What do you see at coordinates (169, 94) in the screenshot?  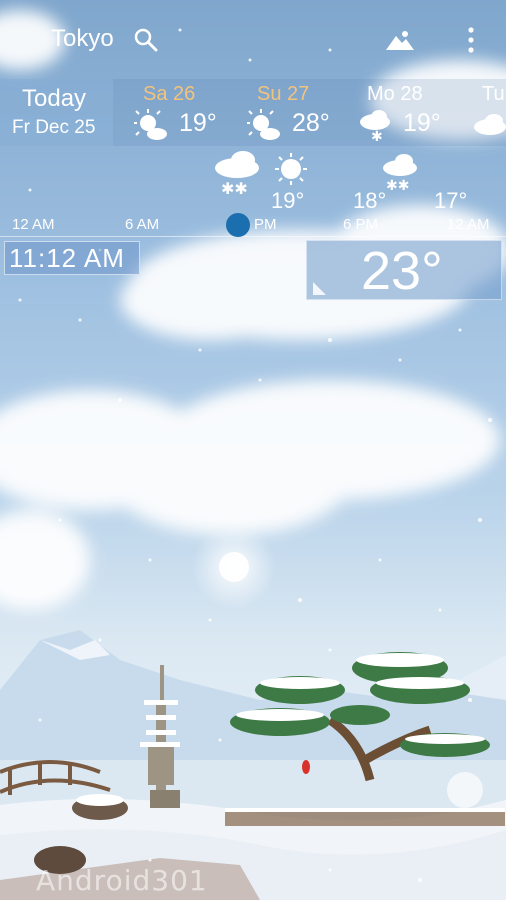 I see `forecast-day-name: Sa 26` at bounding box center [169, 94].